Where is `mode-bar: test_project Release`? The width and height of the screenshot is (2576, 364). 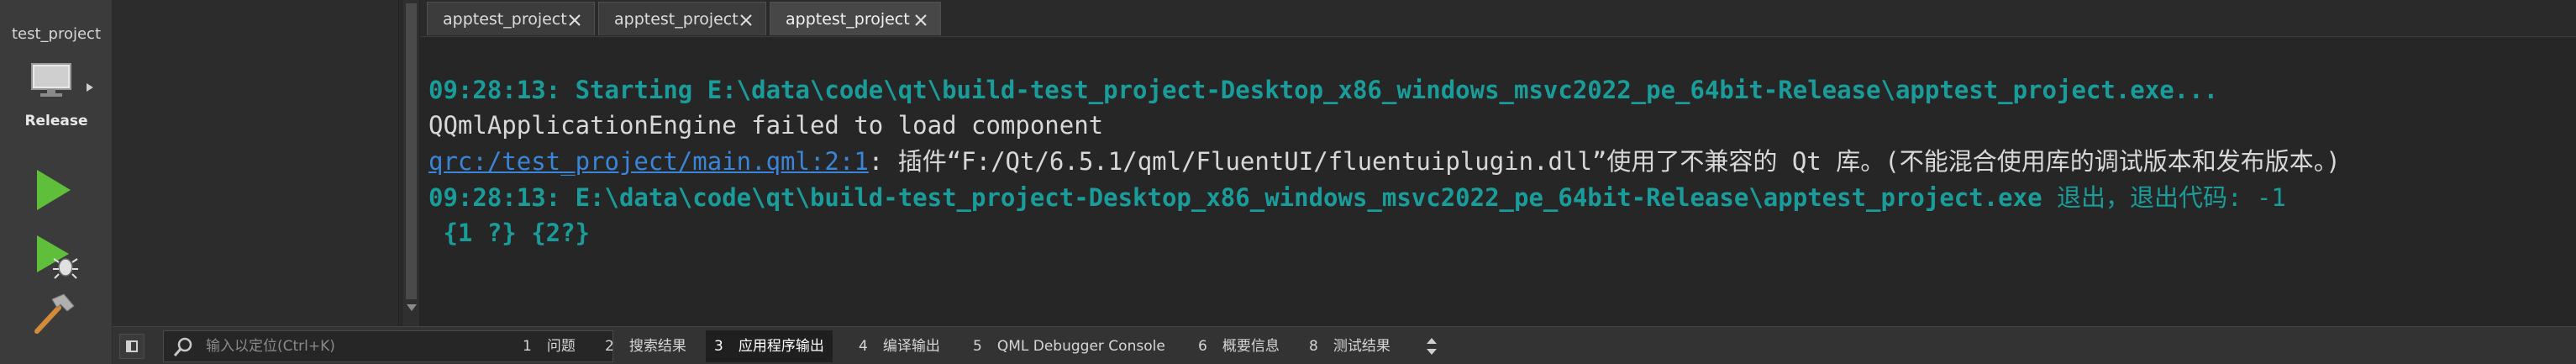
mode-bar: test_project Release is located at coordinates (56, 182).